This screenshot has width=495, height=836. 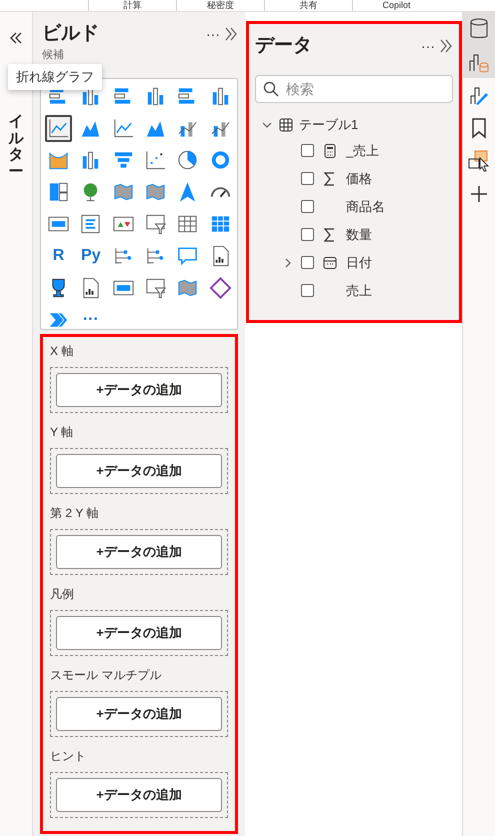 What do you see at coordinates (354, 88) in the screenshot?
I see `search-field: 検索` at bounding box center [354, 88].